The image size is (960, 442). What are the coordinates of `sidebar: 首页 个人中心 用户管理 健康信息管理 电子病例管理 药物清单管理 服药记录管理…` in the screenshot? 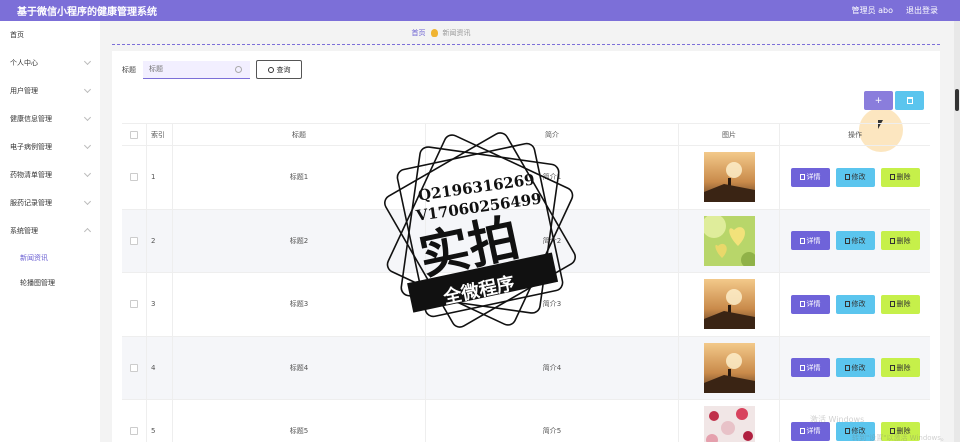 It's located at (50, 231).